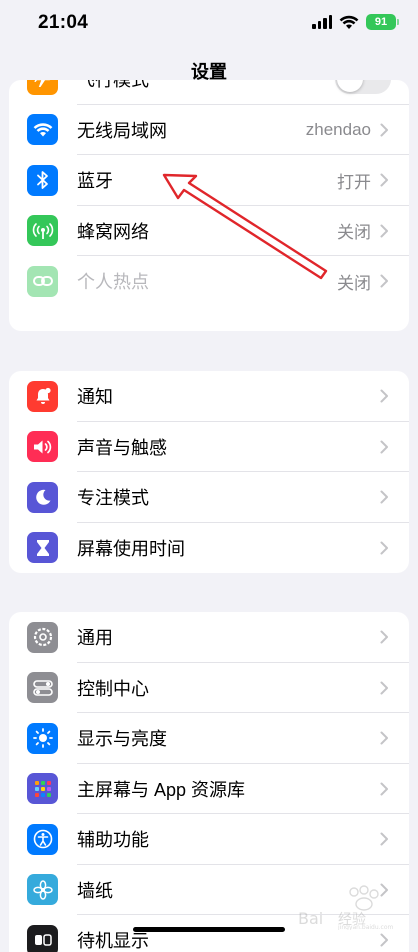  I want to click on row-value: 打开, so click(354, 182).